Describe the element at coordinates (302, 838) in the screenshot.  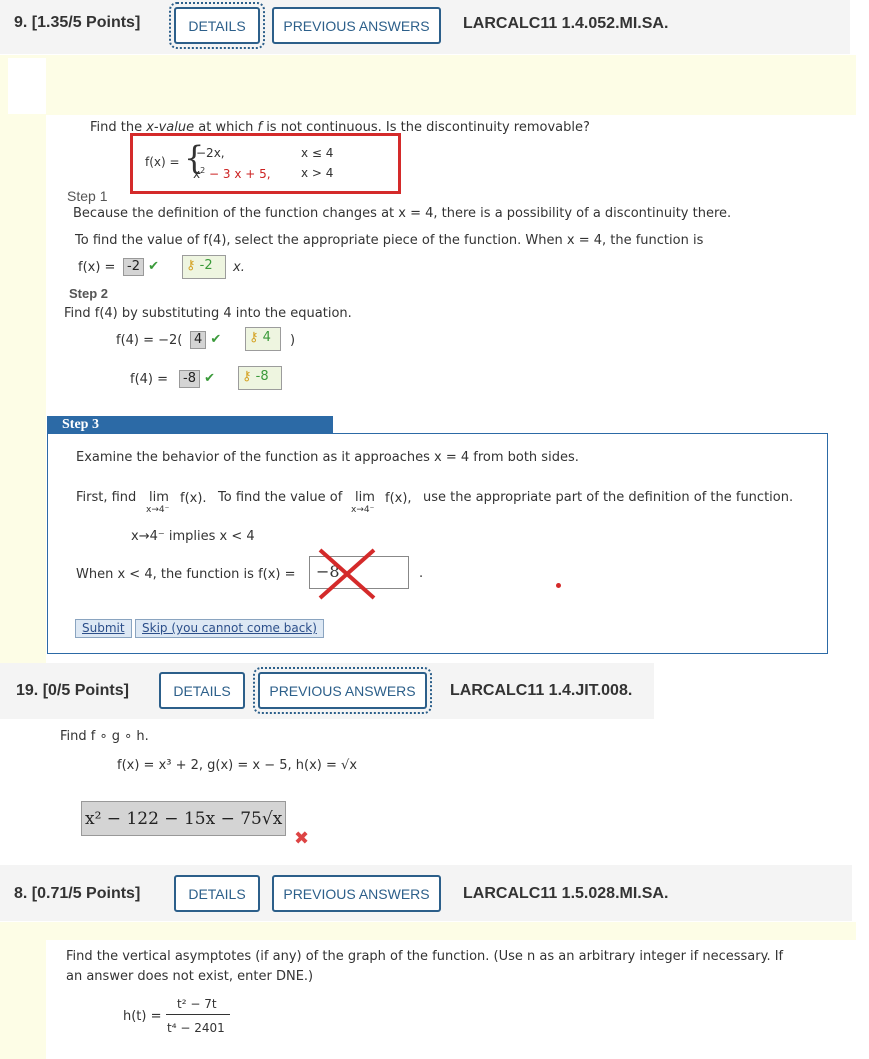
I see `wrong-icon: ✖` at that location.